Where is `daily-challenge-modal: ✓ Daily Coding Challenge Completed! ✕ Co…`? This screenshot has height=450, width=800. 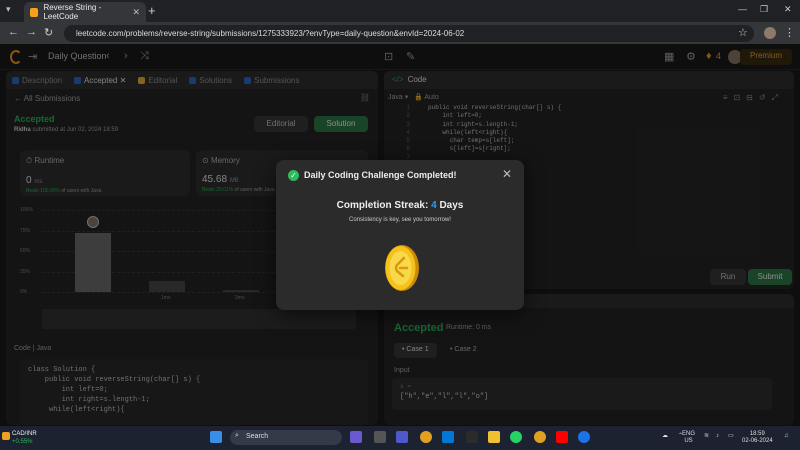
daily-challenge-modal: ✓ Daily Coding Challenge Completed! ✕ Co… is located at coordinates (400, 235).